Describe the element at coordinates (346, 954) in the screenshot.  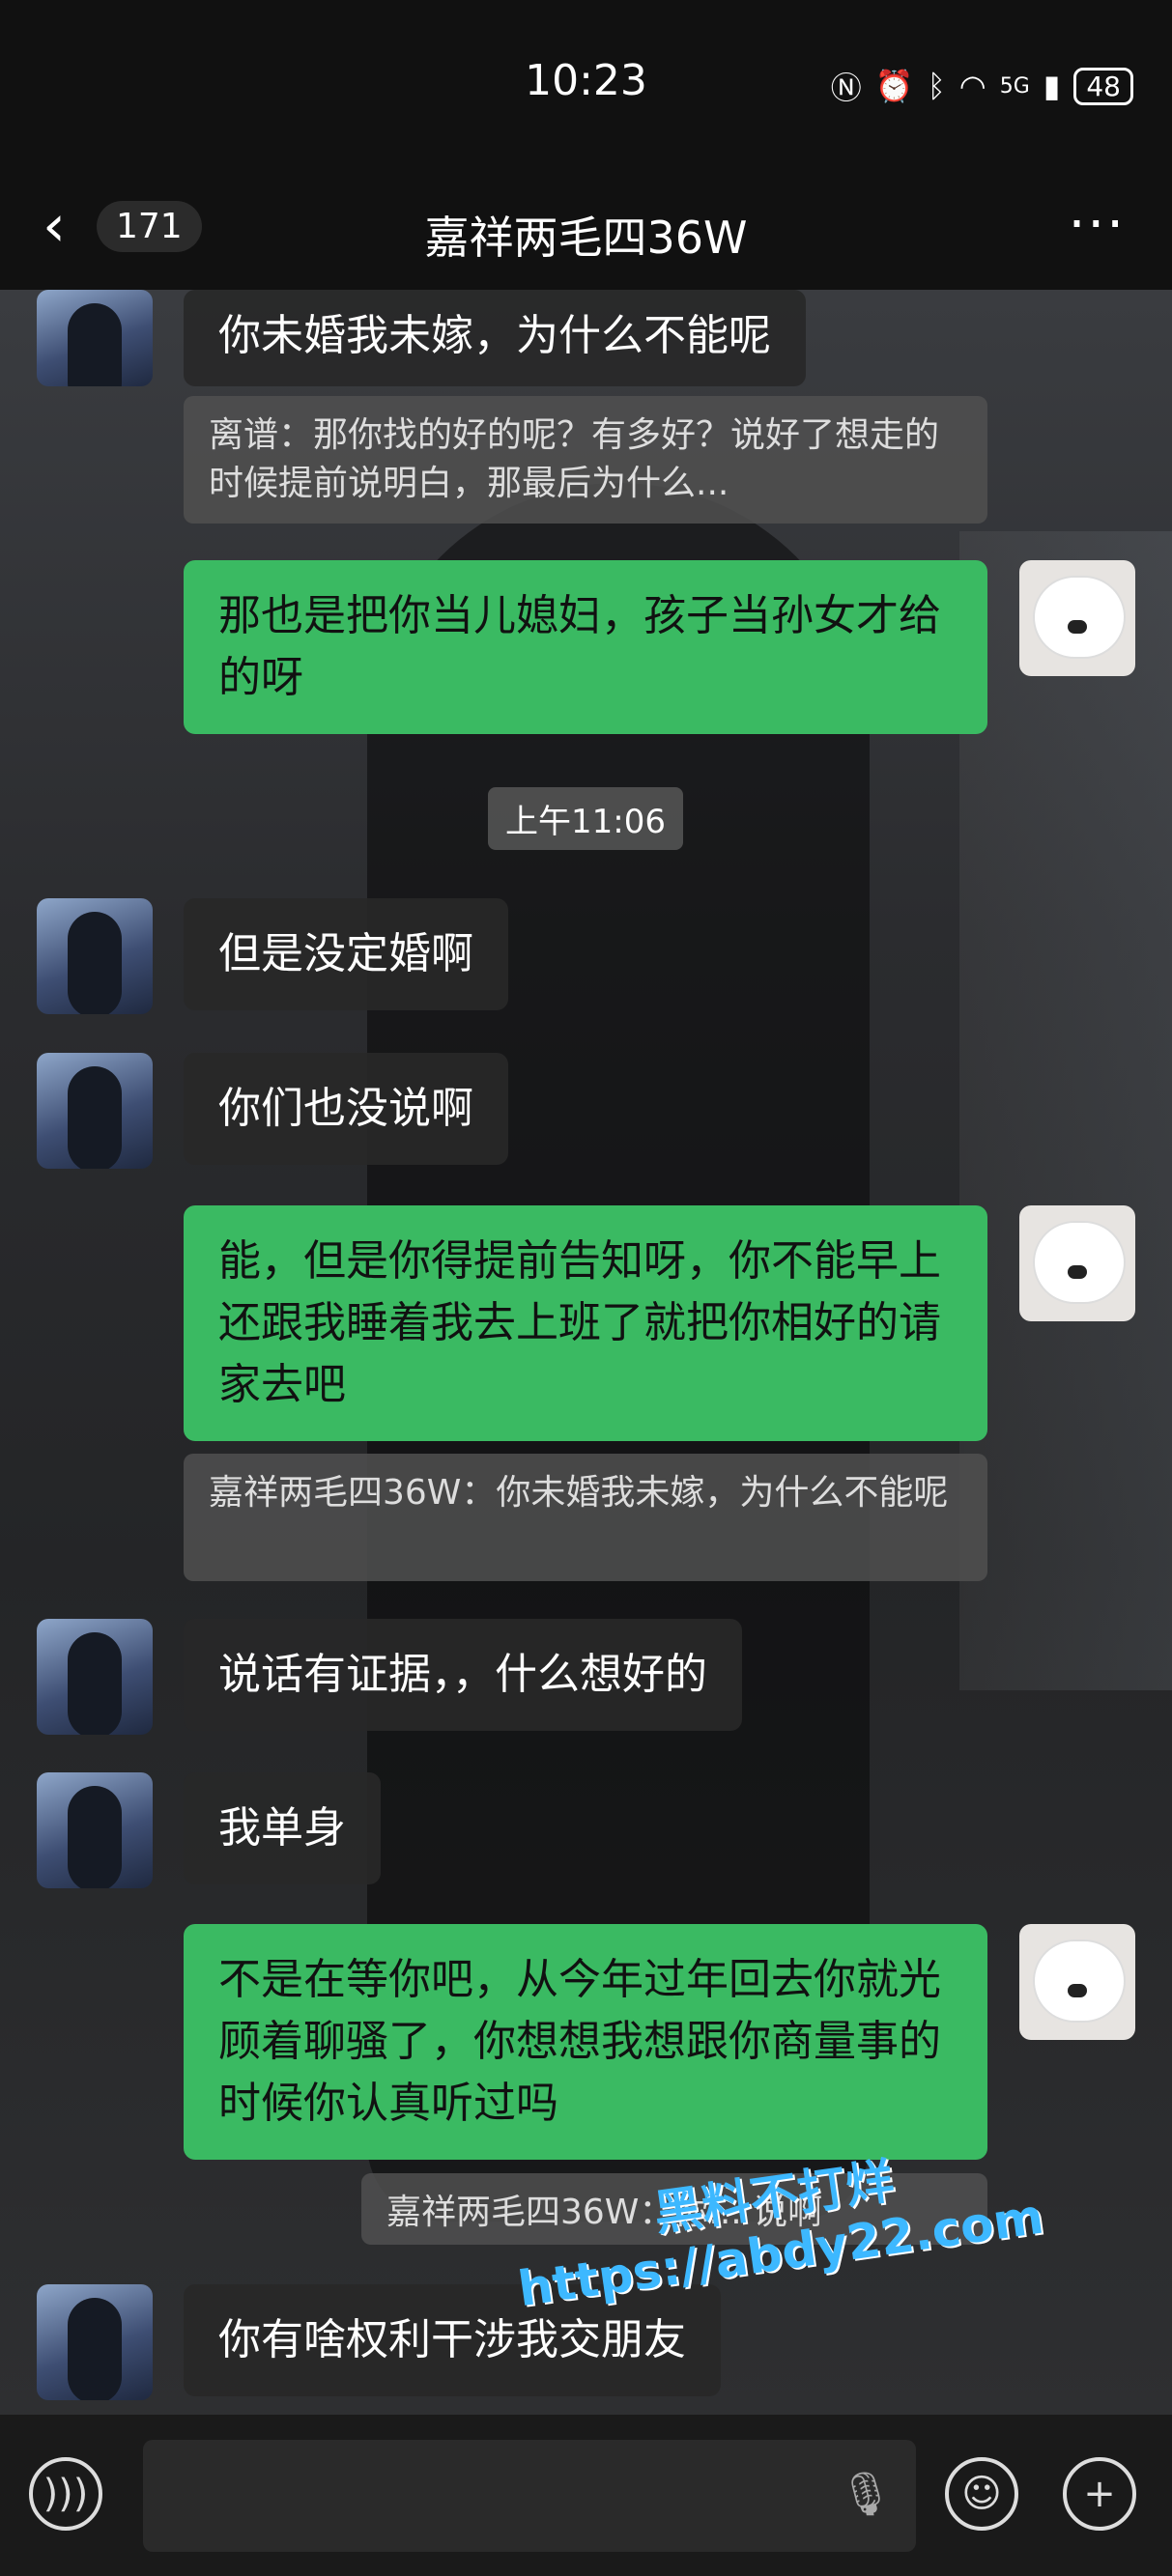
I see `message-bubble-incoming: 但是没定婚啊` at that location.